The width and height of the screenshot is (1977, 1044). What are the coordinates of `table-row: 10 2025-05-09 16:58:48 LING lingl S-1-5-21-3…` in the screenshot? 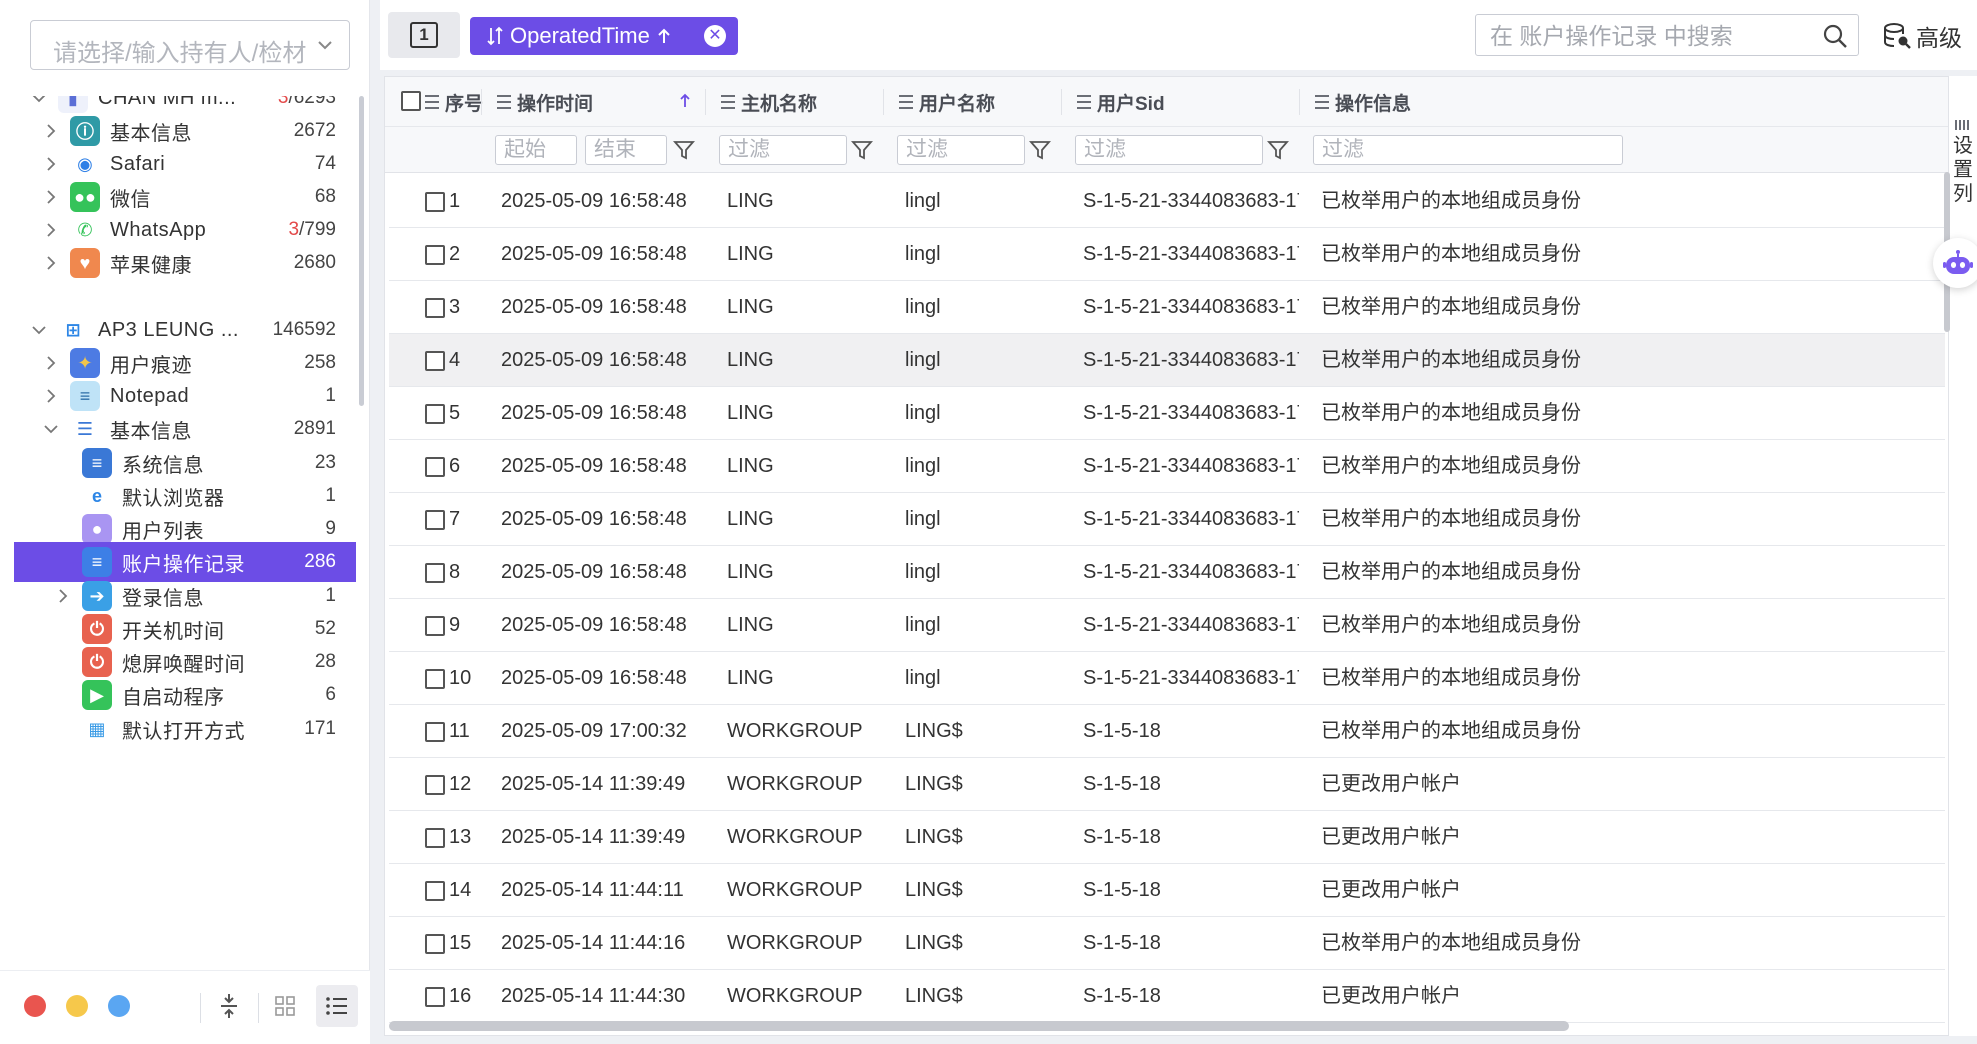 It's located at (1167, 678).